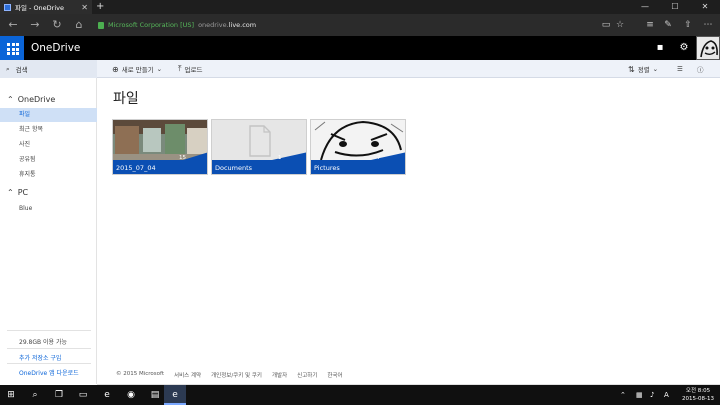 This screenshot has height=405, width=720. I want to click on nav-header-pc: ⌃ PC, so click(17, 192).